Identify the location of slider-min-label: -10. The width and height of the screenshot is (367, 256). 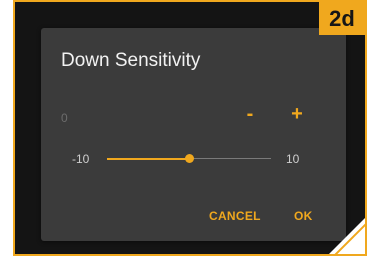
(81, 159).